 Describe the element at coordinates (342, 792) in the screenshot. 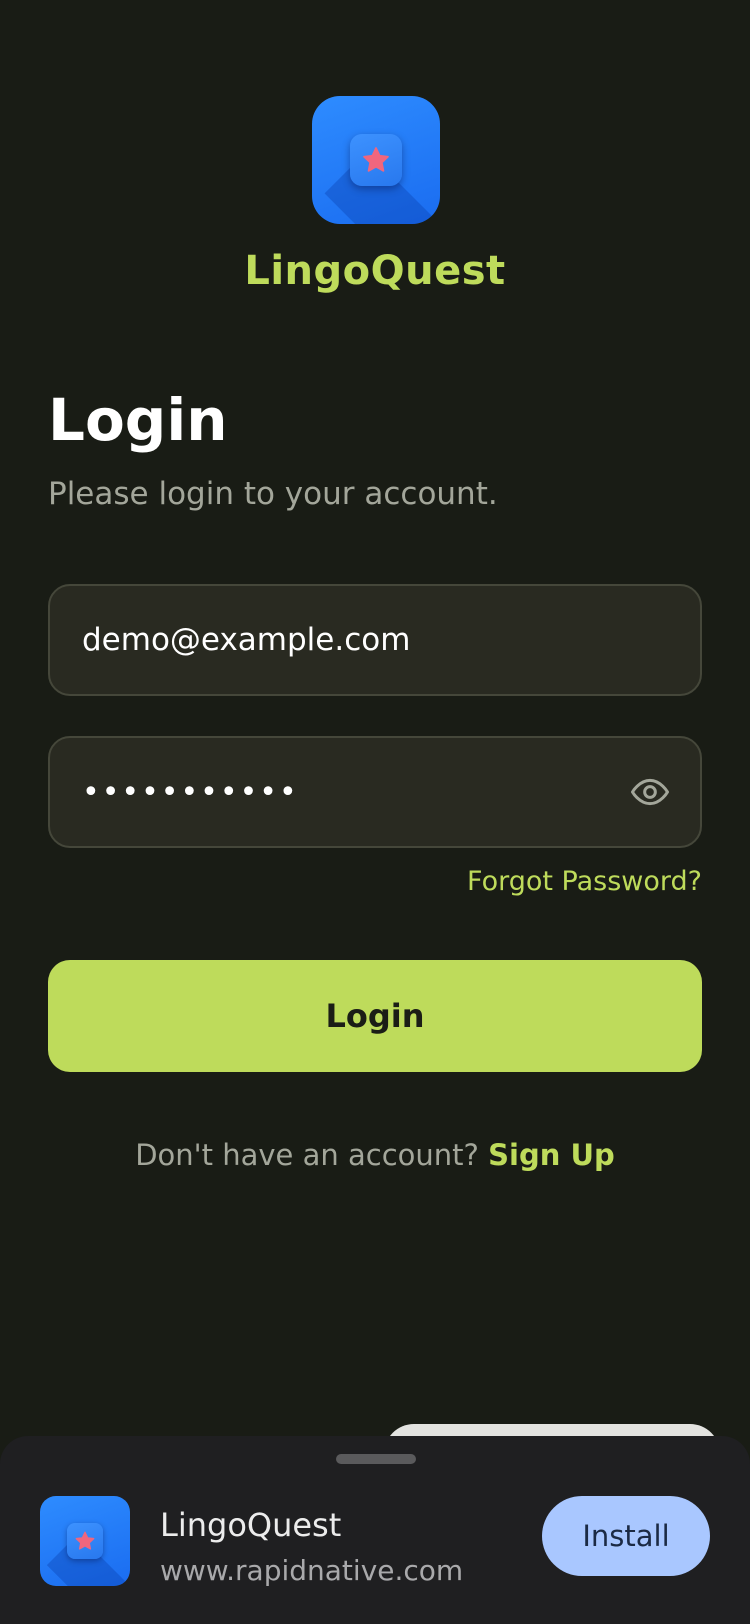

I see `password-input` at that location.